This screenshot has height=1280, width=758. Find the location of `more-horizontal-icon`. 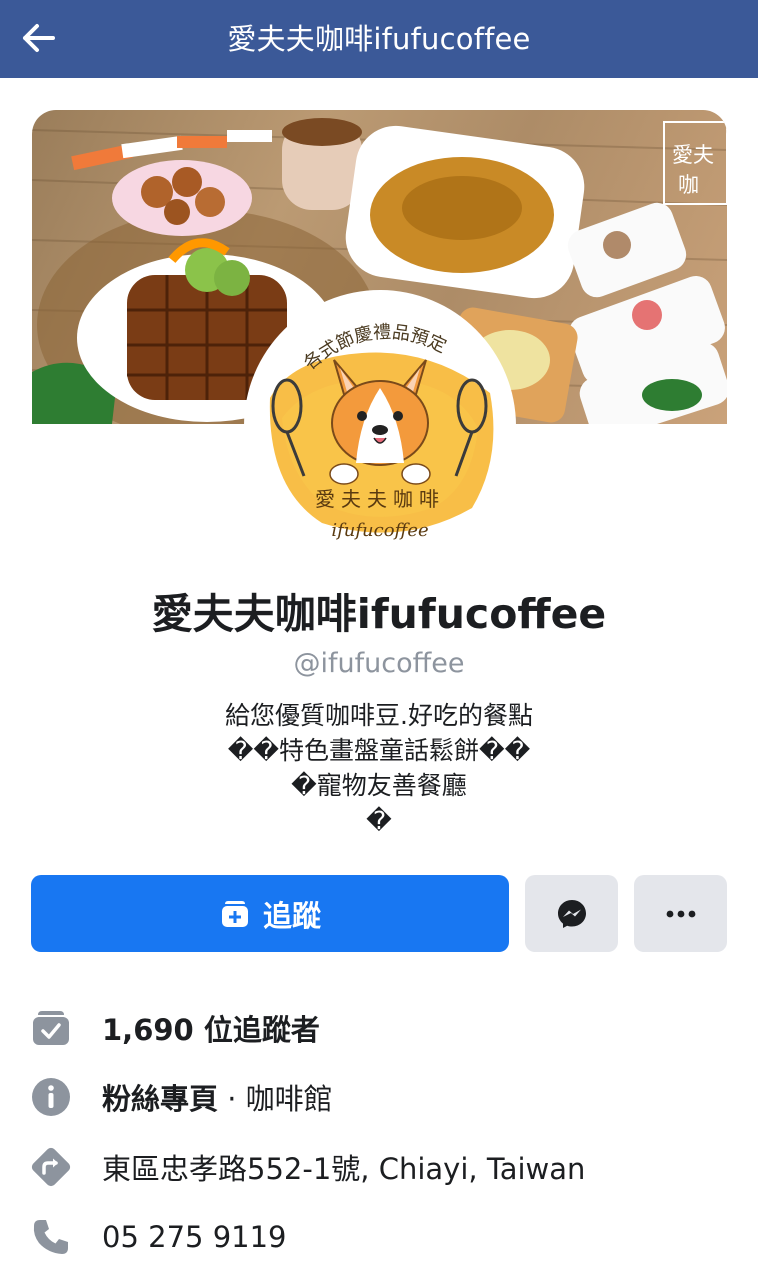

more-horizontal-icon is located at coordinates (680, 913).